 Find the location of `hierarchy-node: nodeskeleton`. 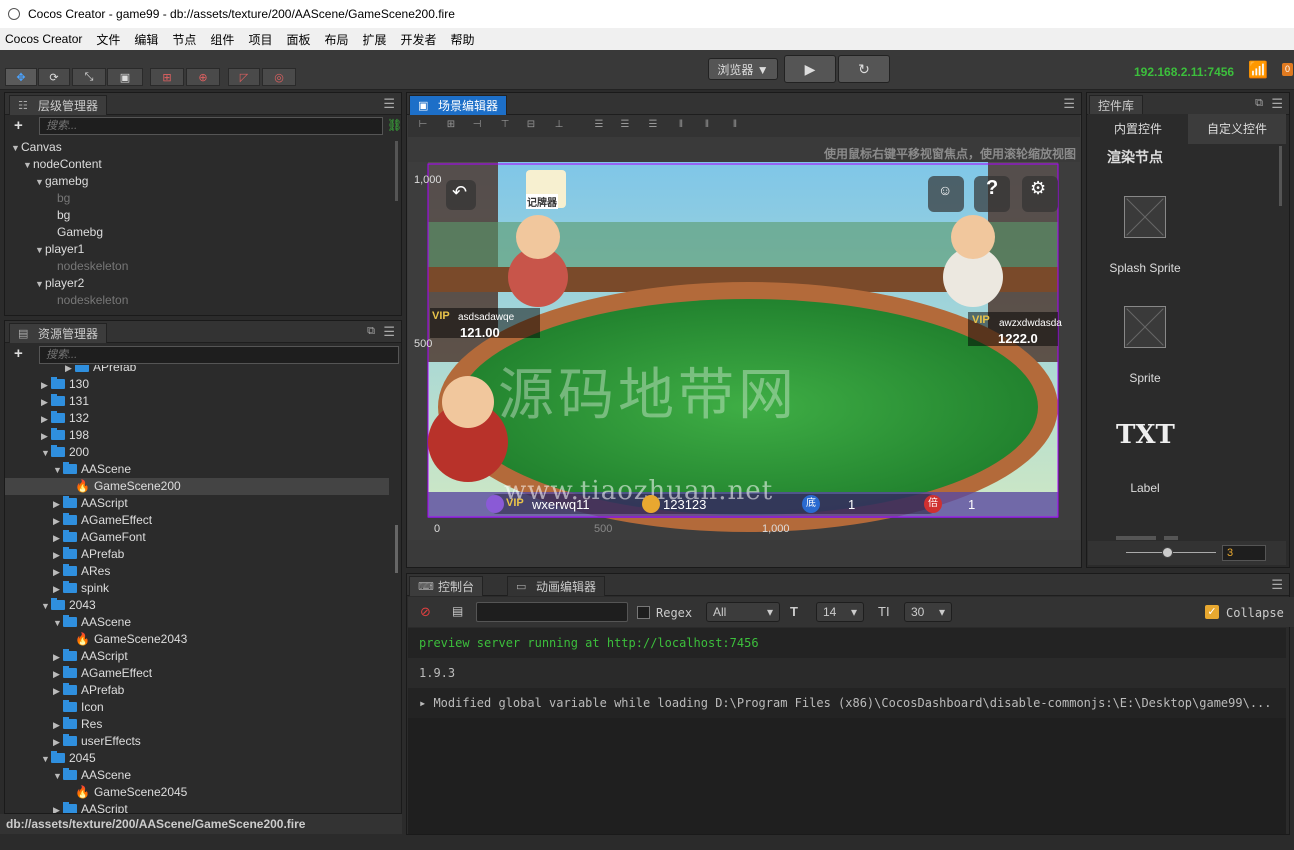

hierarchy-node: nodeskeleton is located at coordinates (87, 266).